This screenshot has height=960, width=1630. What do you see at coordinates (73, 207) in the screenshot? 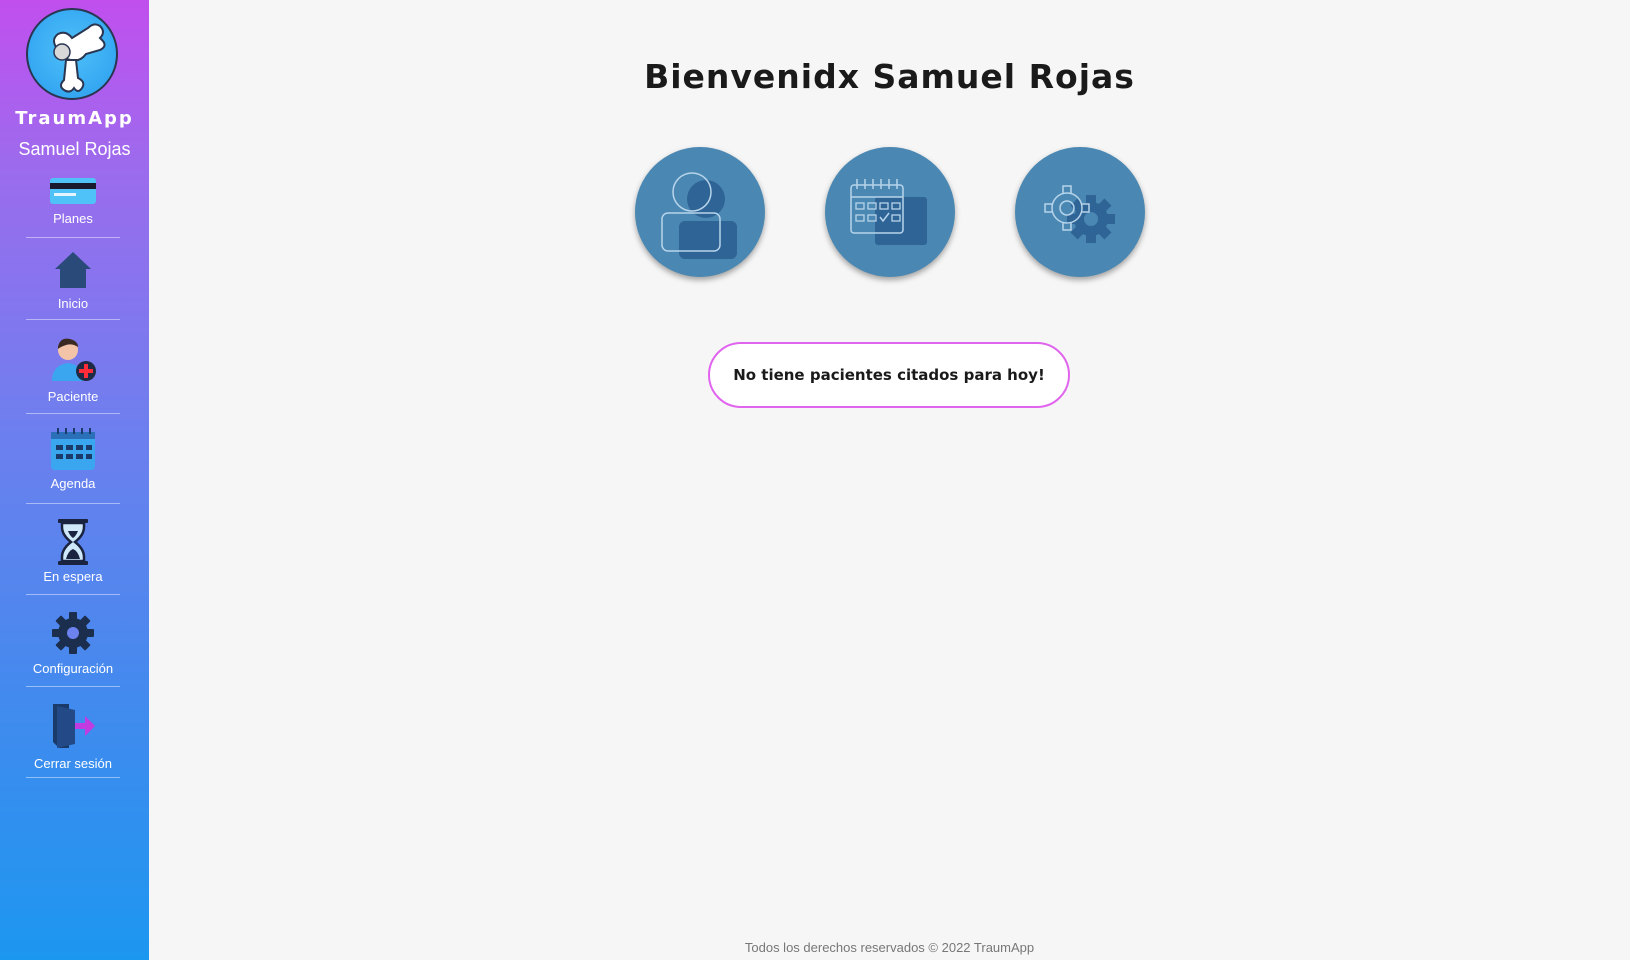
I see `sidebar-item-planes: Planes` at bounding box center [73, 207].